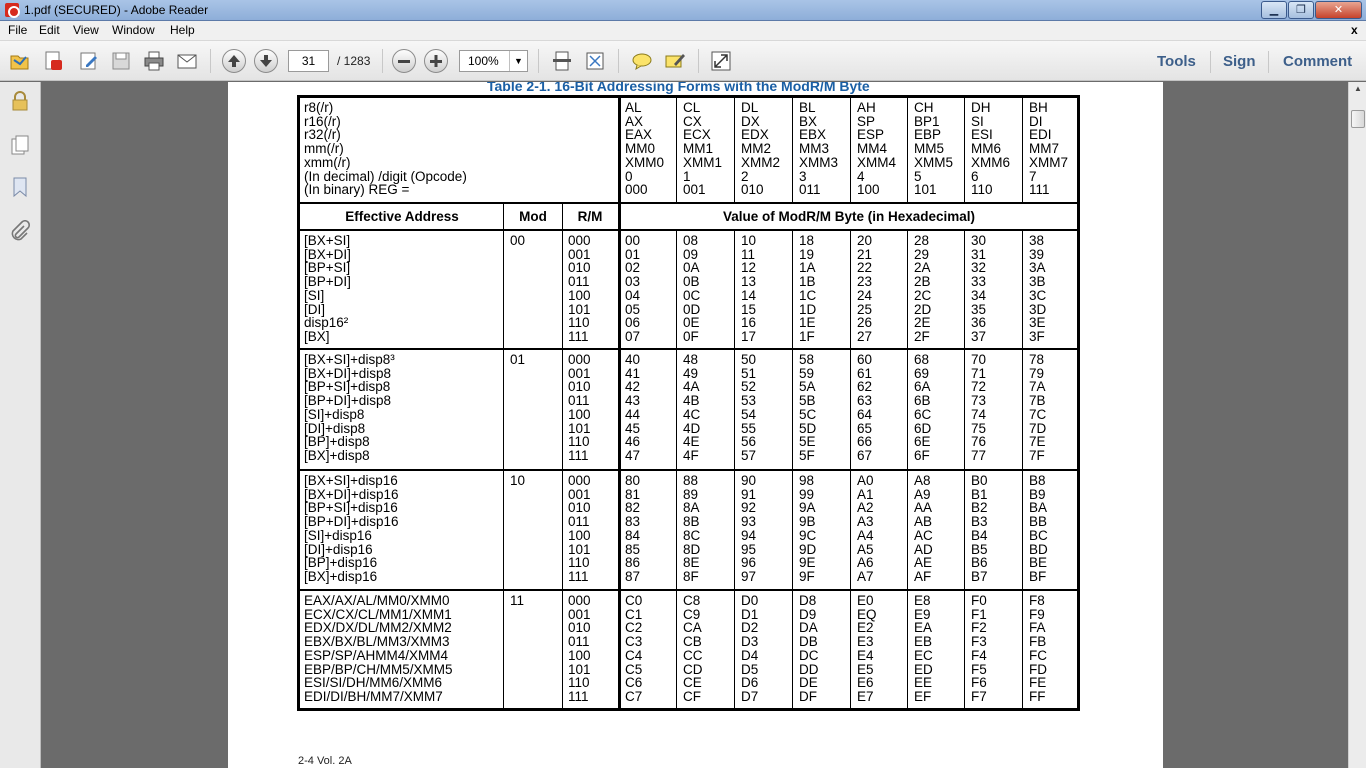  Describe the element at coordinates (1037, 336) in the screenshot. I see `modrm-hex-value: 3F` at that location.